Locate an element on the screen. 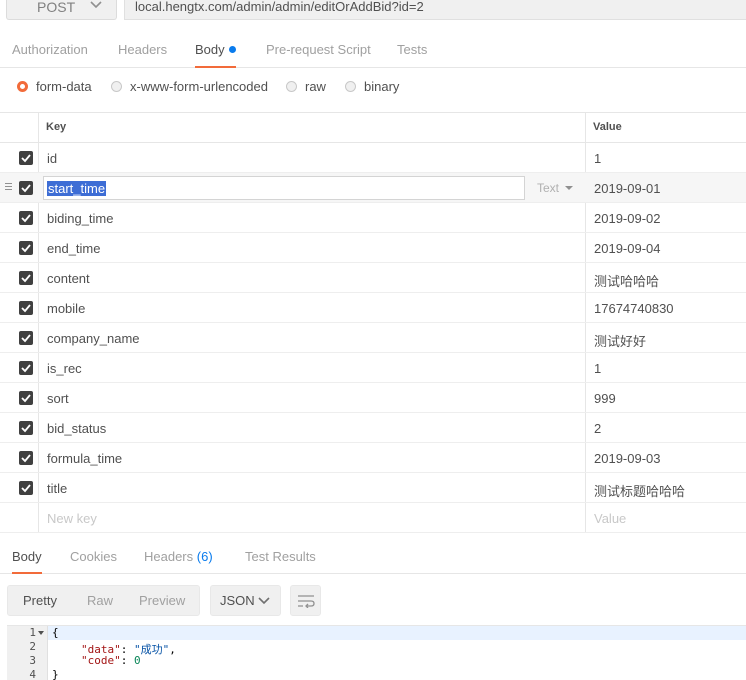 The width and height of the screenshot is (746, 680). tab-cookies: Cookies is located at coordinates (93, 561).